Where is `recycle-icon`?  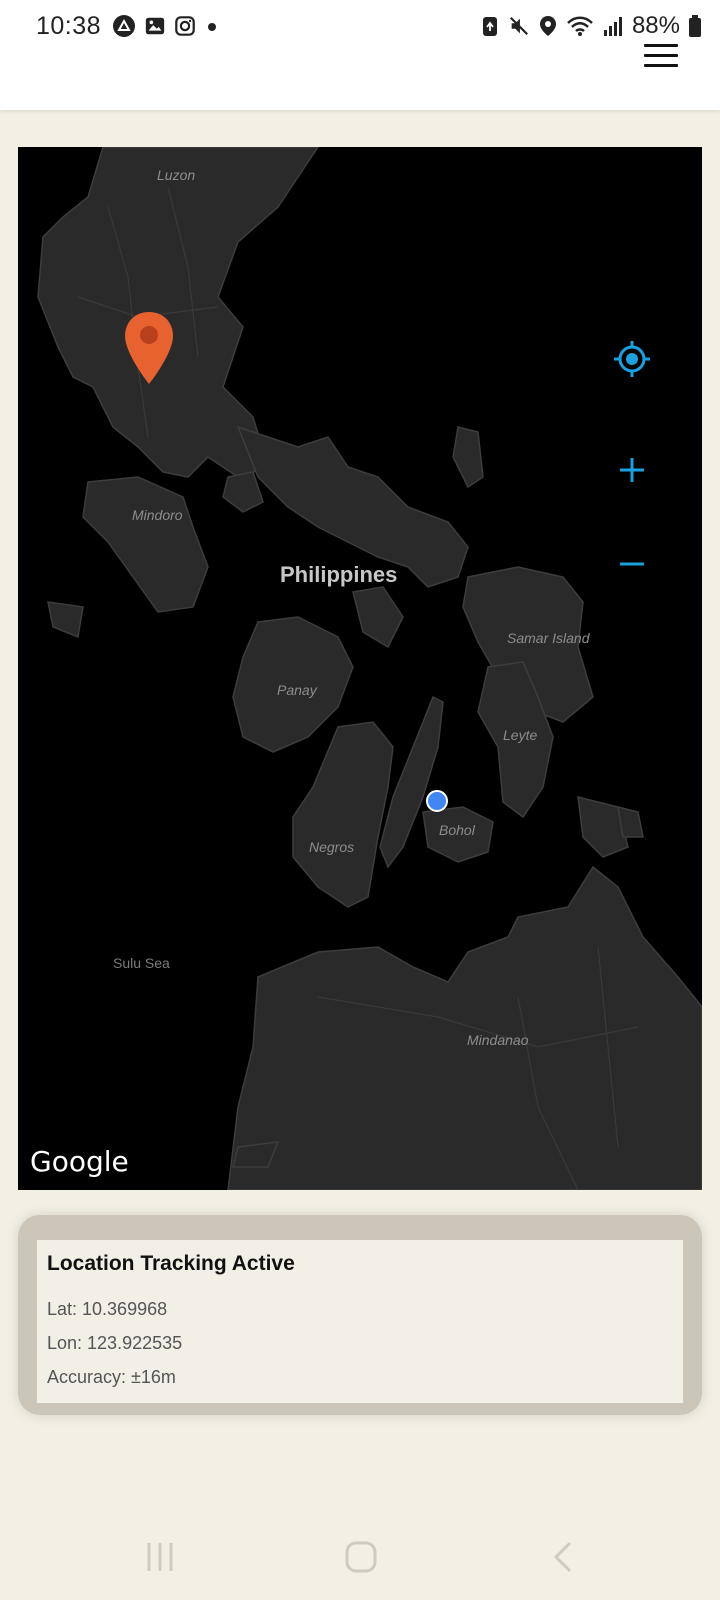 recycle-icon is located at coordinates (489, 26).